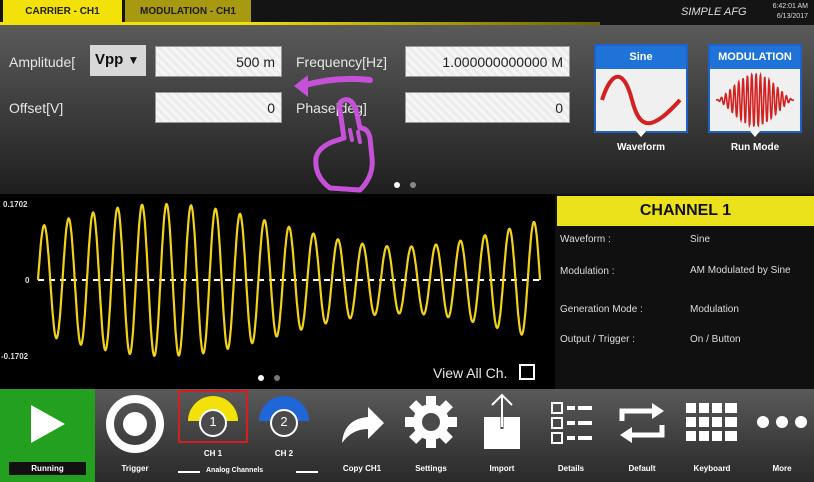  Describe the element at coordinates (397, 185) in the screenshot. I see `page-dot-active` at that location.